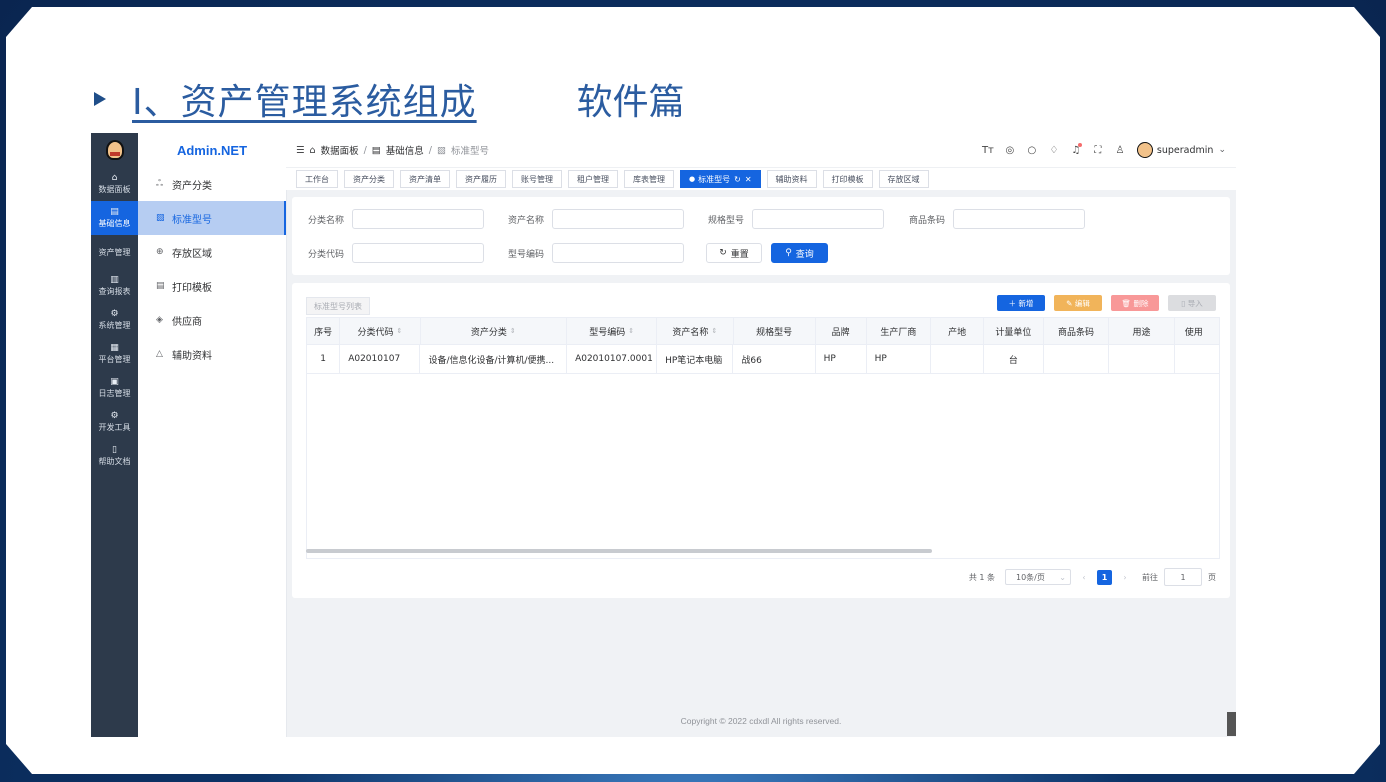 The height and width of the screenshot is (782, 1386). What do you see at coordinates (114, 422) in the screenshot?
I see `nav-item-dev-tools: ⚙ 开发工具` at bounding box center [114, 422].